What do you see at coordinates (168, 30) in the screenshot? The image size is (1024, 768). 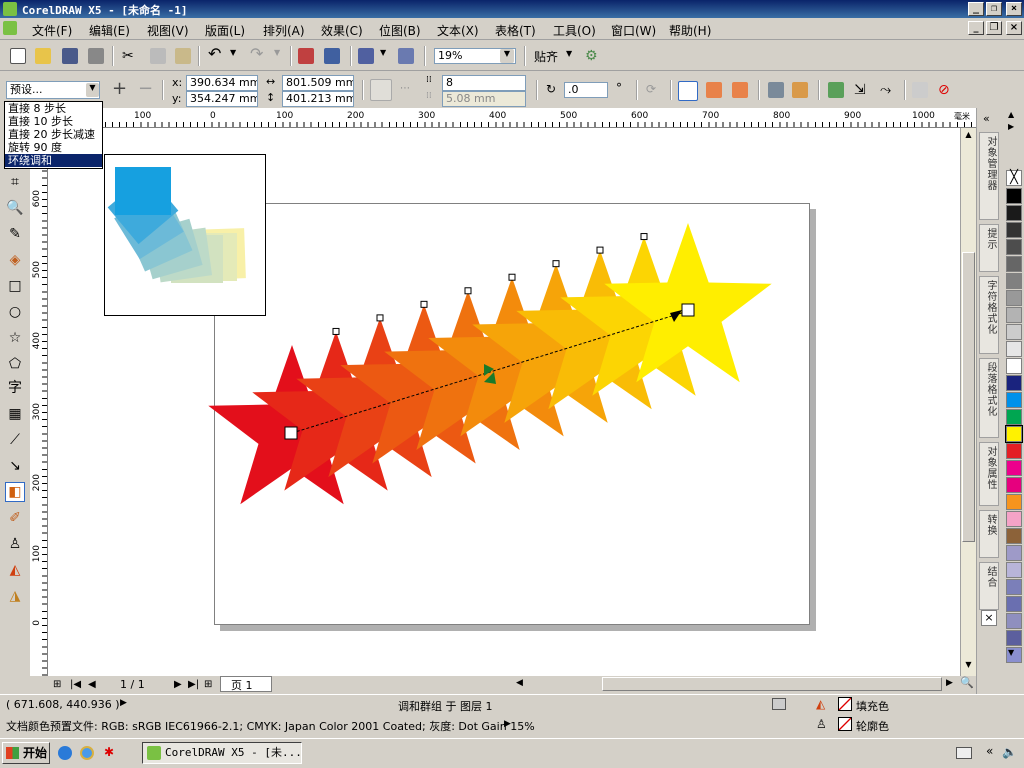 I see `menu-view: 视图(V)` at bounding box center [168, 30].